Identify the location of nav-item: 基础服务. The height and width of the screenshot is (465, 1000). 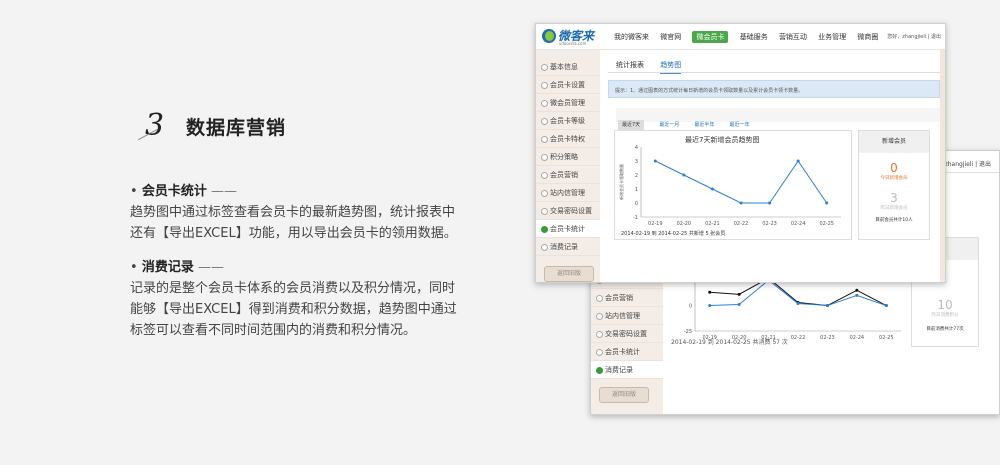
(754, 37).